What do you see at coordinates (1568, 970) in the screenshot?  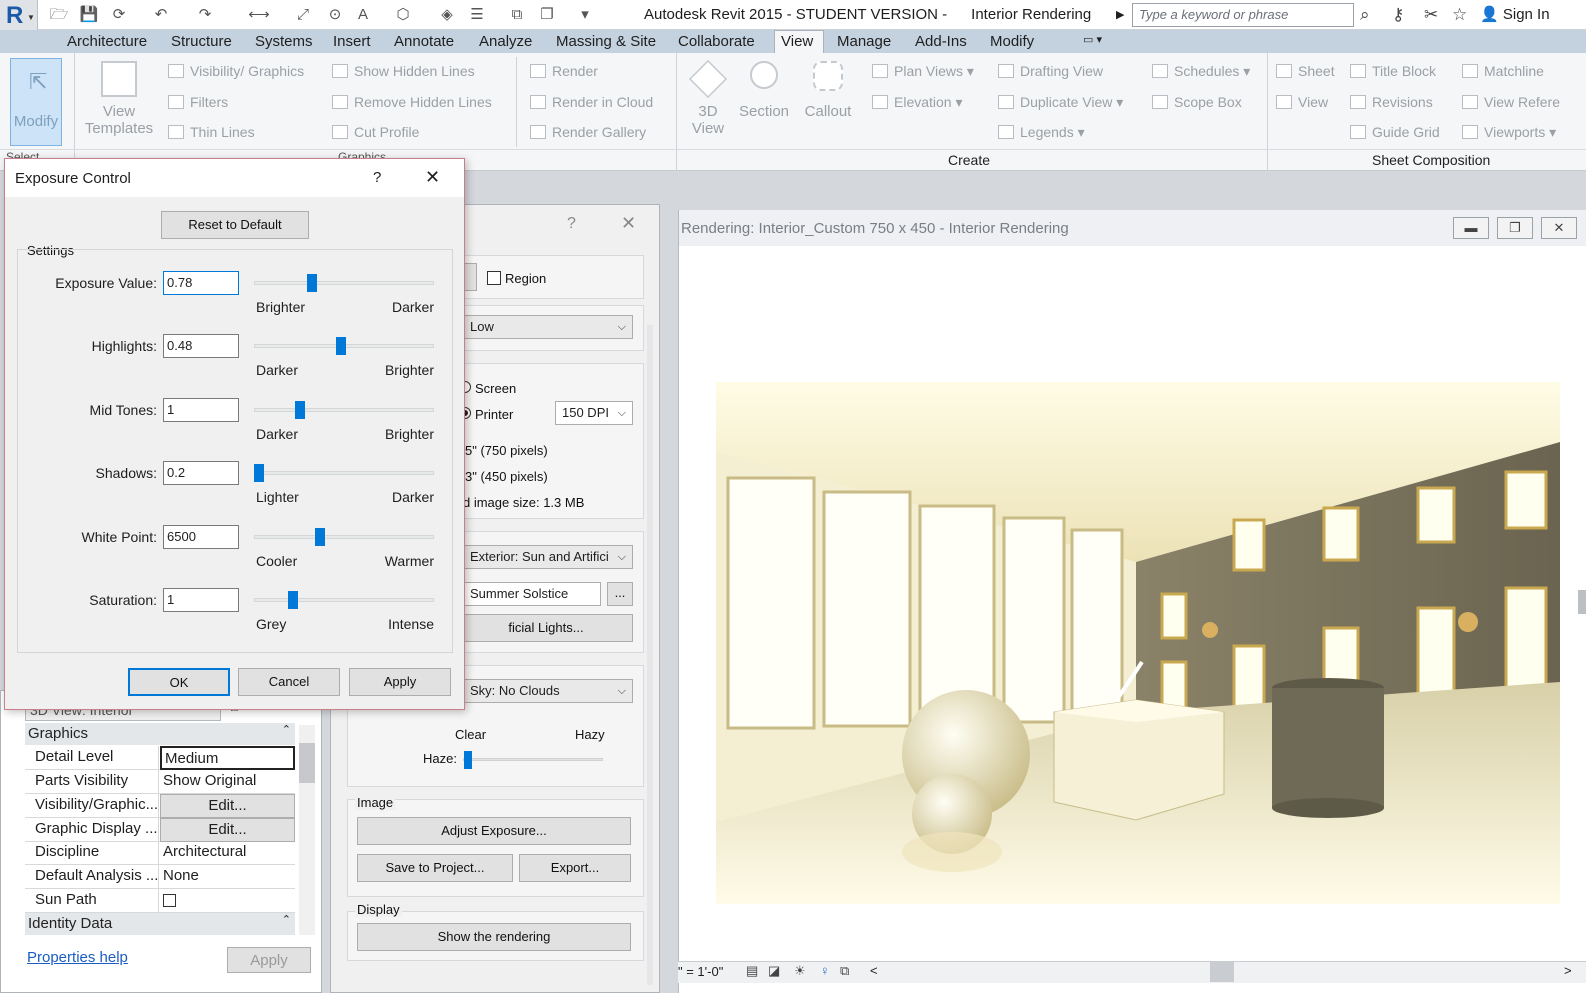 I see `scroll-right-icon: >` at bounding box center [1568, 970].